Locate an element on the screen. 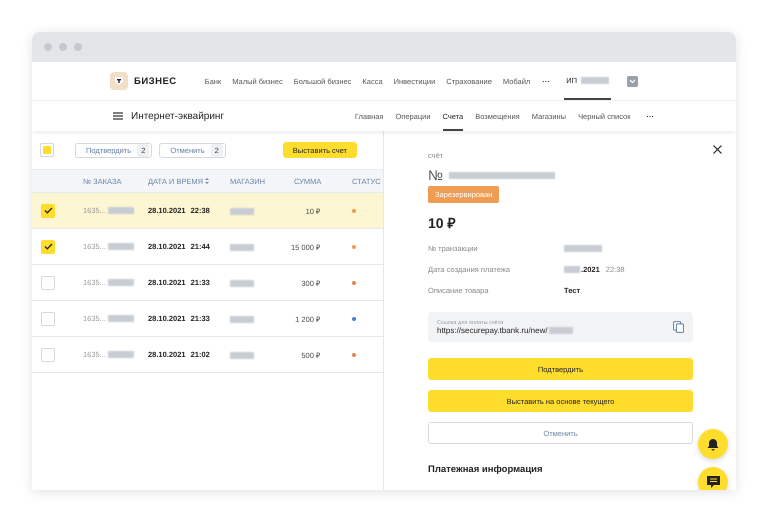  notifications-button is located at coordinates (713, 444).